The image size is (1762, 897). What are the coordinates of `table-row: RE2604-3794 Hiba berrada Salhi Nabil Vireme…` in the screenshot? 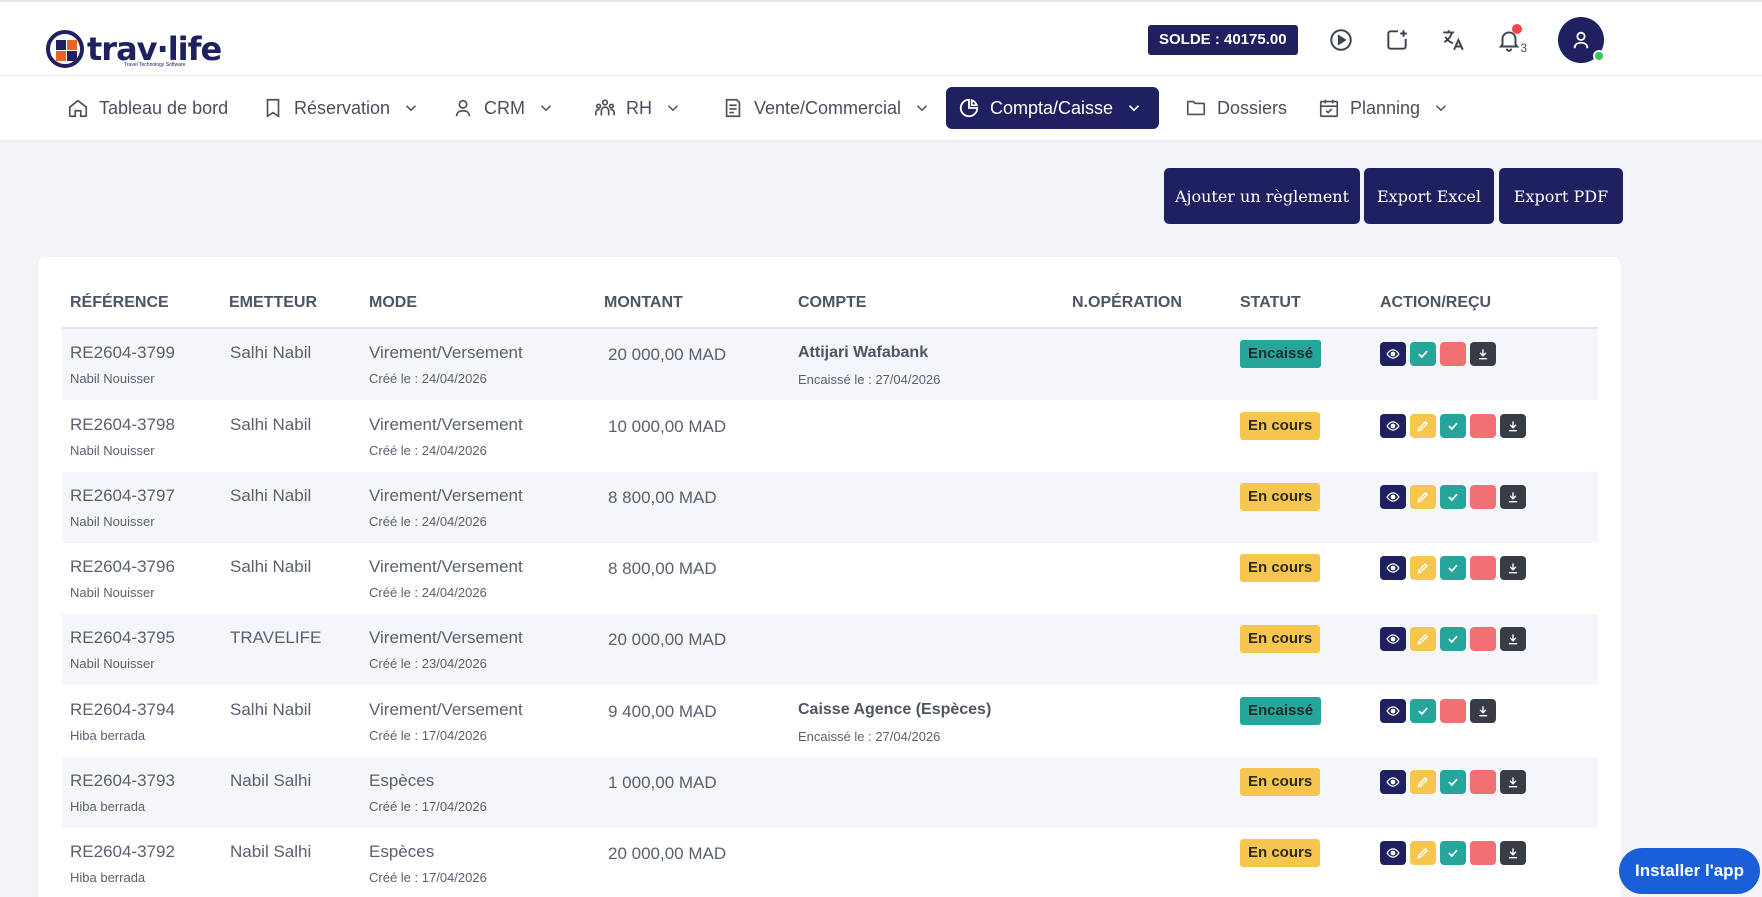 It's located at (830, 721).